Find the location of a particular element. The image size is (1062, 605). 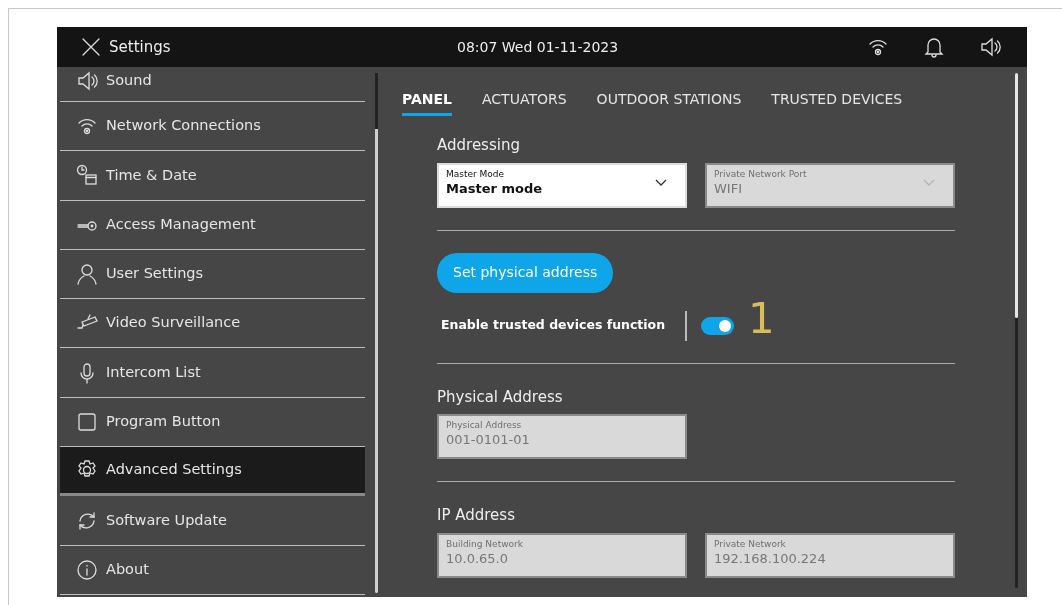

section-title: IP Address is located at coordinates (476, 515).